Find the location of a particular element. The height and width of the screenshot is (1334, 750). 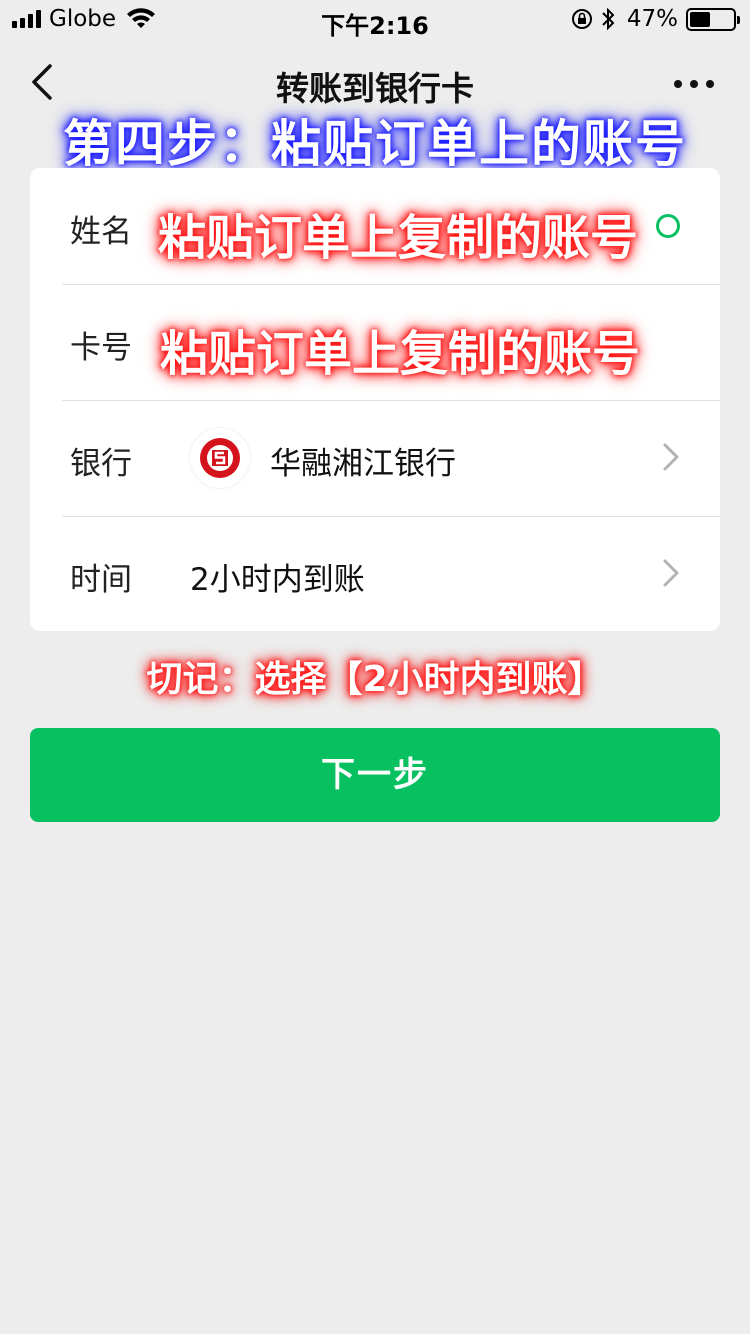

card-number-row: 卡号 粘贴订单上复制的账号 is located at coordinates (375, 342).